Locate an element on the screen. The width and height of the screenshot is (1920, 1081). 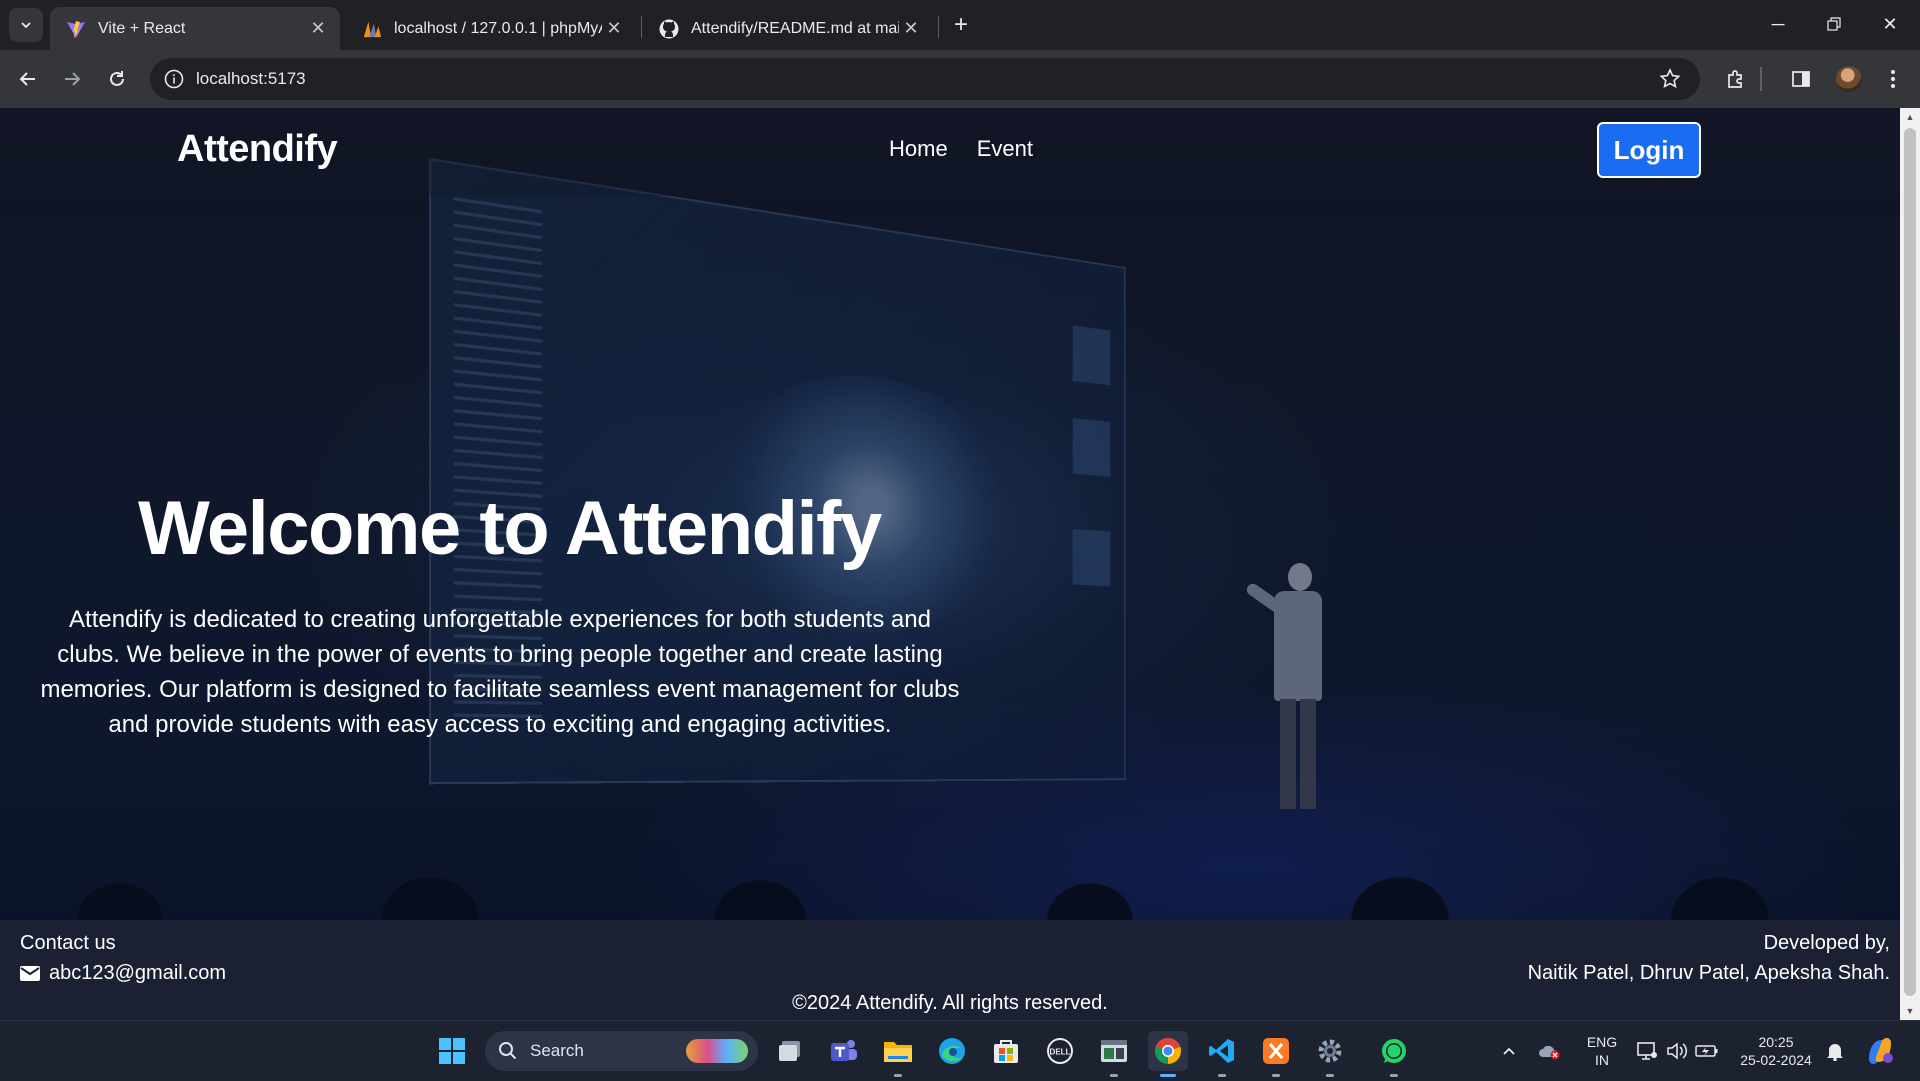
chrome-icon is located at coordinates (1168, 1051).